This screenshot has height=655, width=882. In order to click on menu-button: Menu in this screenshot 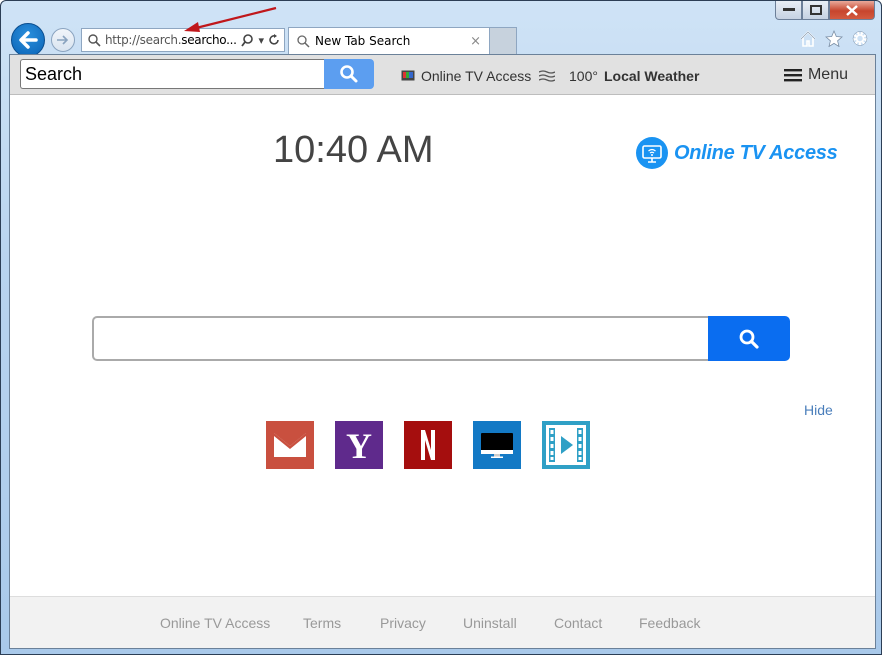, I will do `click(815, 75)`.